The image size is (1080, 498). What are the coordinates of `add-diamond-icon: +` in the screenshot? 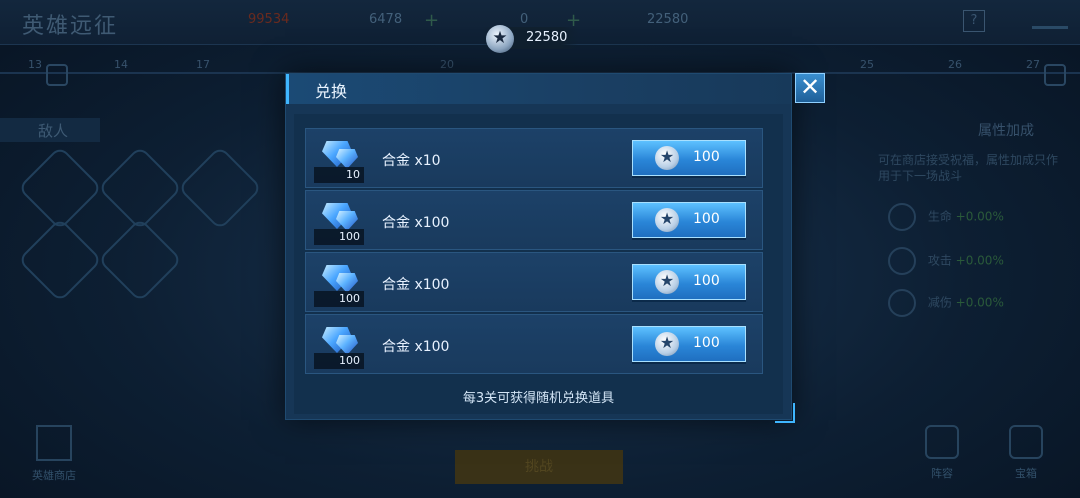 It's located at (431, 20).